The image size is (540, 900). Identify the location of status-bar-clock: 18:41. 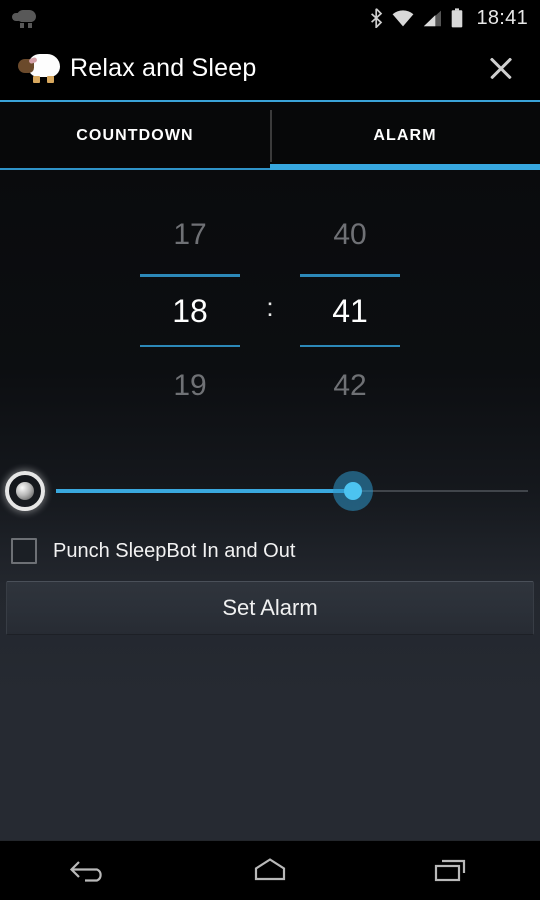
(502, 17).